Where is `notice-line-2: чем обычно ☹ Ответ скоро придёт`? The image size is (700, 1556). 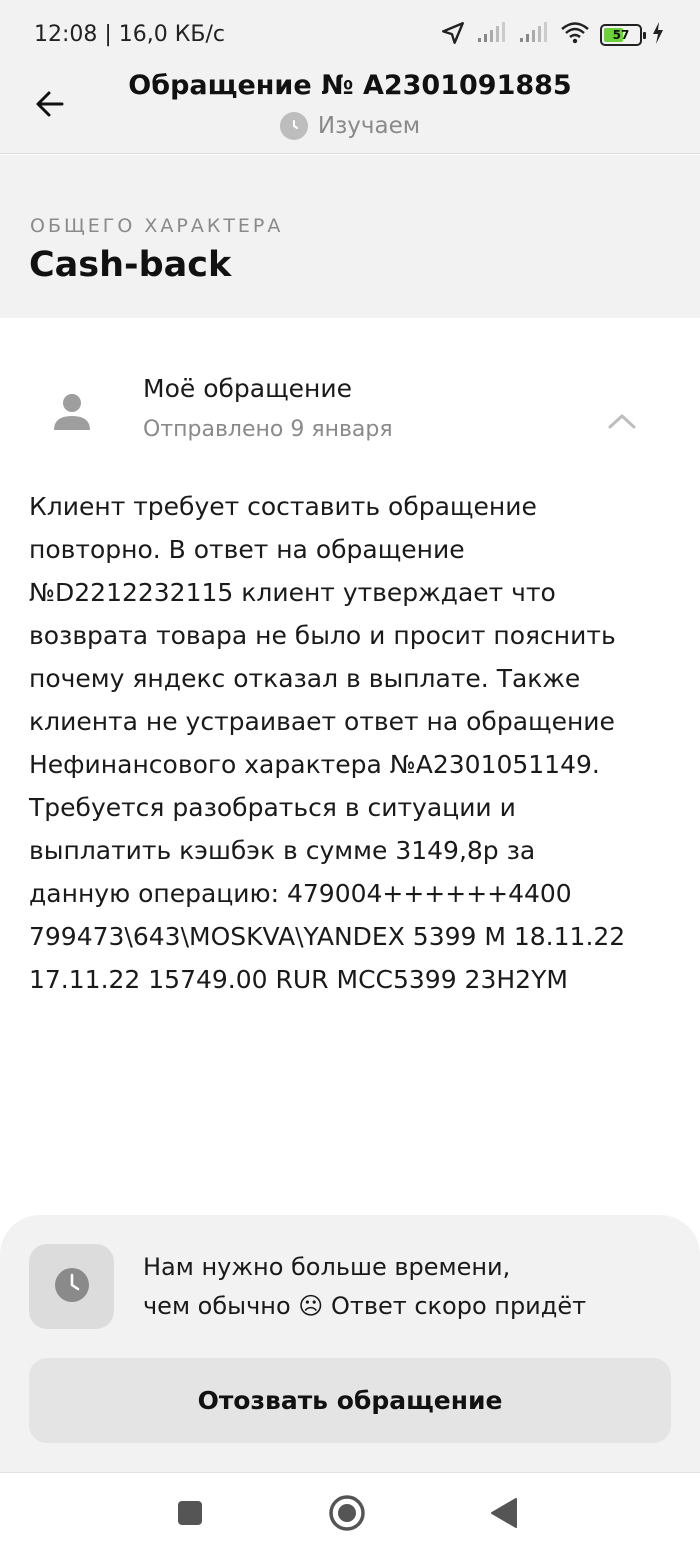 notice-line-2: чем обычно ☹ Ответ скоро придёт is located at coordinates (365, 1306).